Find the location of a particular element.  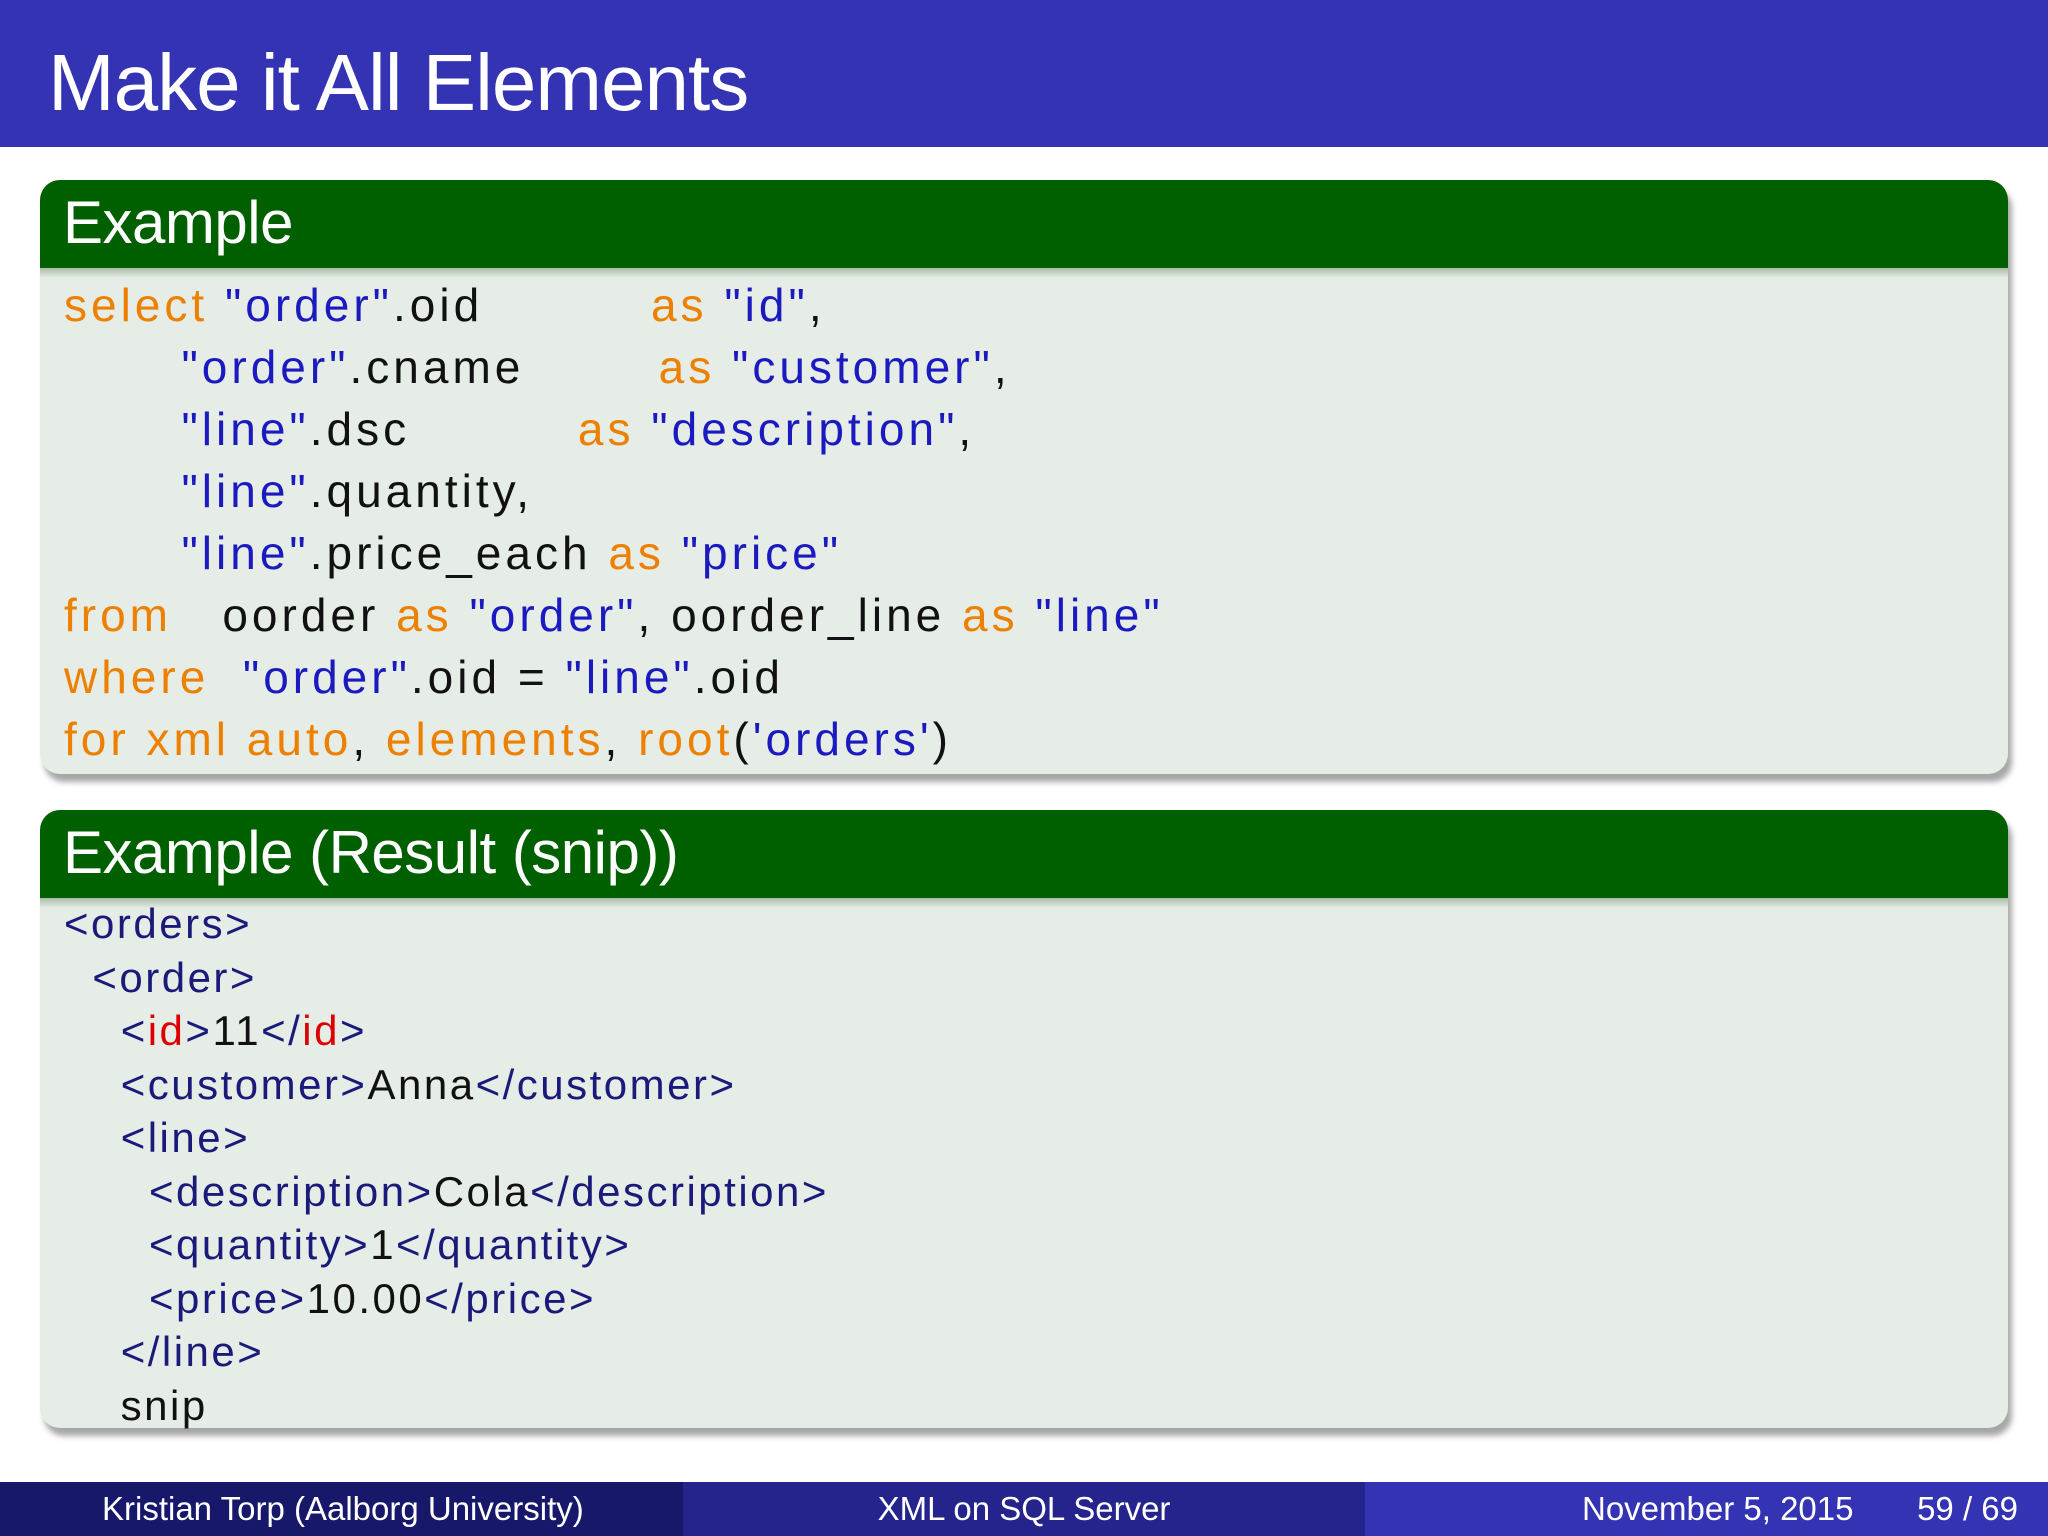

keyword: from is located at coordinates (118, 615).